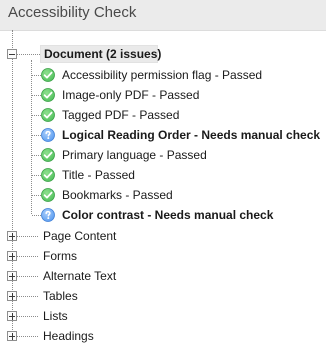 Image resolution: width=326 pixels, height=346 pixels. What do you see at coordinates (120, 115) in the screenshot?
I see `check-item-label: Tagged PDF - Passed` at bounding box center [120, 115].